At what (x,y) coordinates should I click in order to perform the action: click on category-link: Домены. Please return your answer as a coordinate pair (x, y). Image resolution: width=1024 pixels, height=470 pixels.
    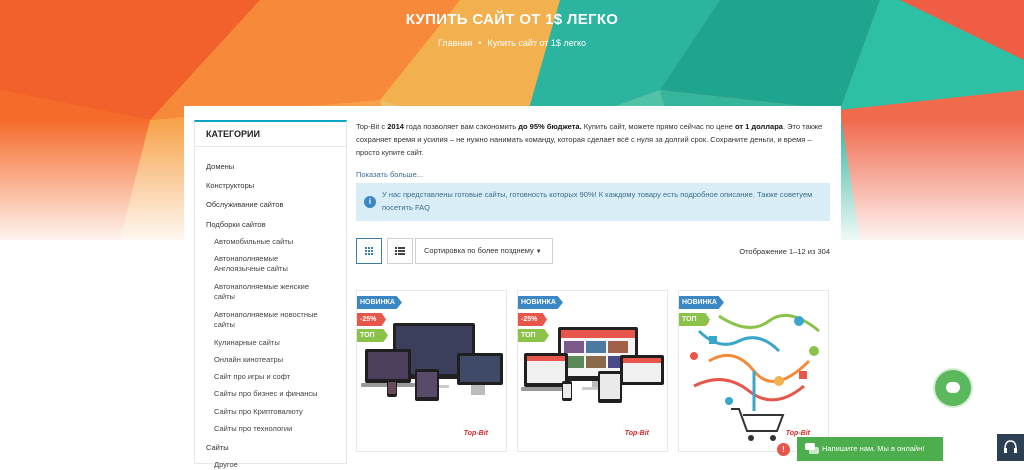
    Looking at the image, I should click on (220, 167).